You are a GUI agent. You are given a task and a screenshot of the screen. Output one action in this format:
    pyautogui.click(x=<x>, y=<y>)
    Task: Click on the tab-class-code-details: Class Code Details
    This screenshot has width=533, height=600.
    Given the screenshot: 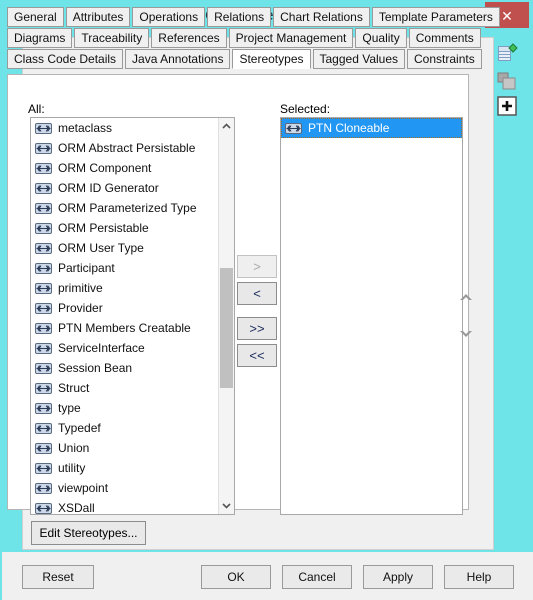 What is the action you would take?
    pyautogui.click(x=65, y=59)
    